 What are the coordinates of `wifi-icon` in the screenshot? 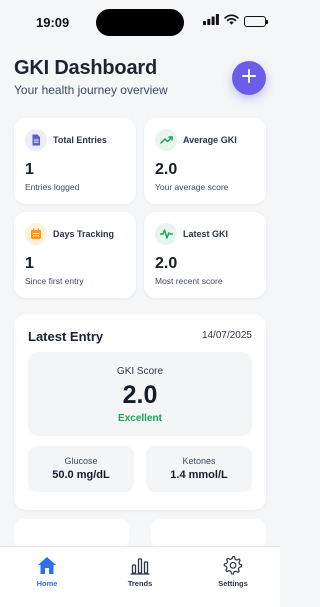 It's located at (231, 21).